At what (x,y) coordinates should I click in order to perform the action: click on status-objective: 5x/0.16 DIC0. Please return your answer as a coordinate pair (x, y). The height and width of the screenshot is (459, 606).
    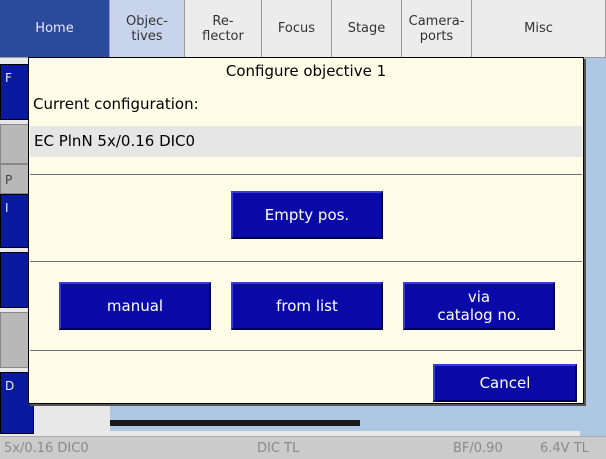
    Looking at the image, I should click on (46, 448).